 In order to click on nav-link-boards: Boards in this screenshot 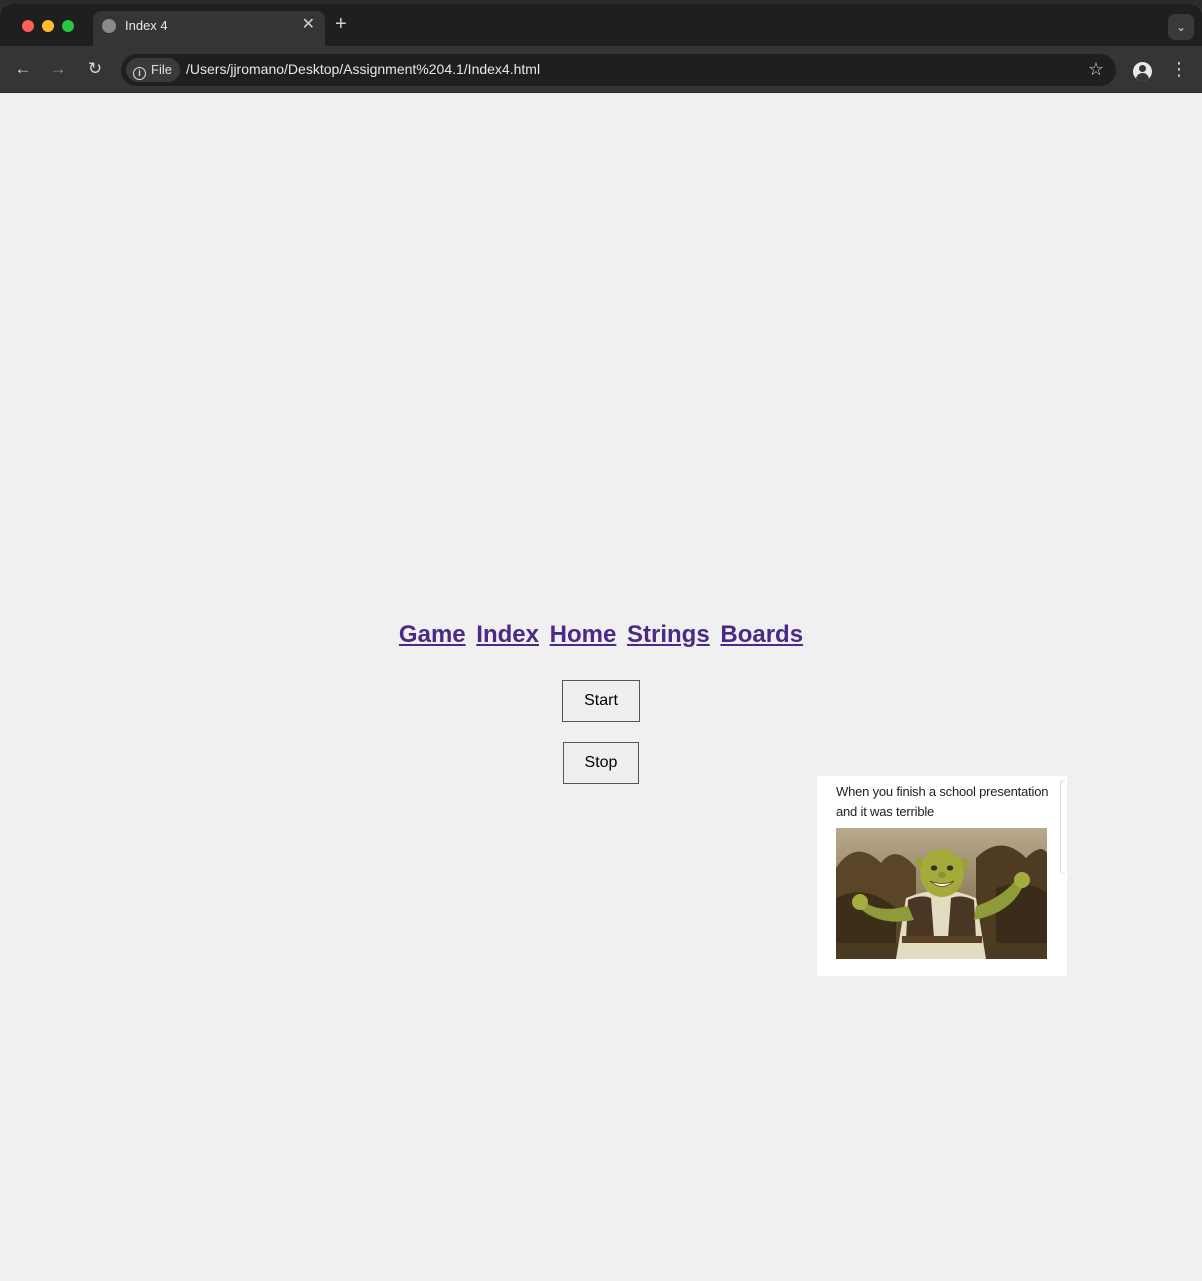, I will do `click(761, 634)`.